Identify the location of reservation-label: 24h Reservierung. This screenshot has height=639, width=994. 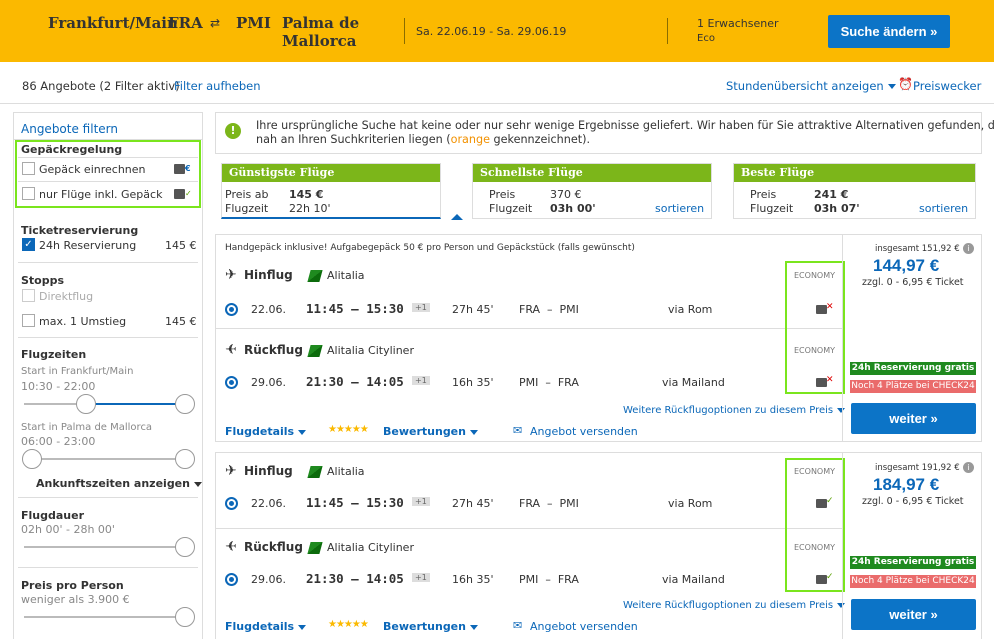
(87, 245).